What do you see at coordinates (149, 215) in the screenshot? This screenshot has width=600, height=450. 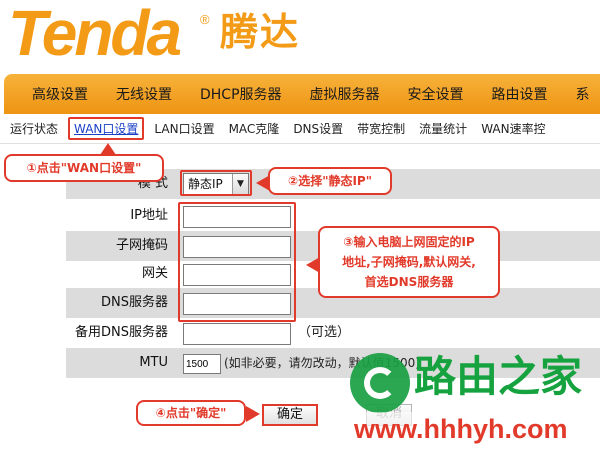 I see `ip-label: IP地址` at bounding box center [149, 215].